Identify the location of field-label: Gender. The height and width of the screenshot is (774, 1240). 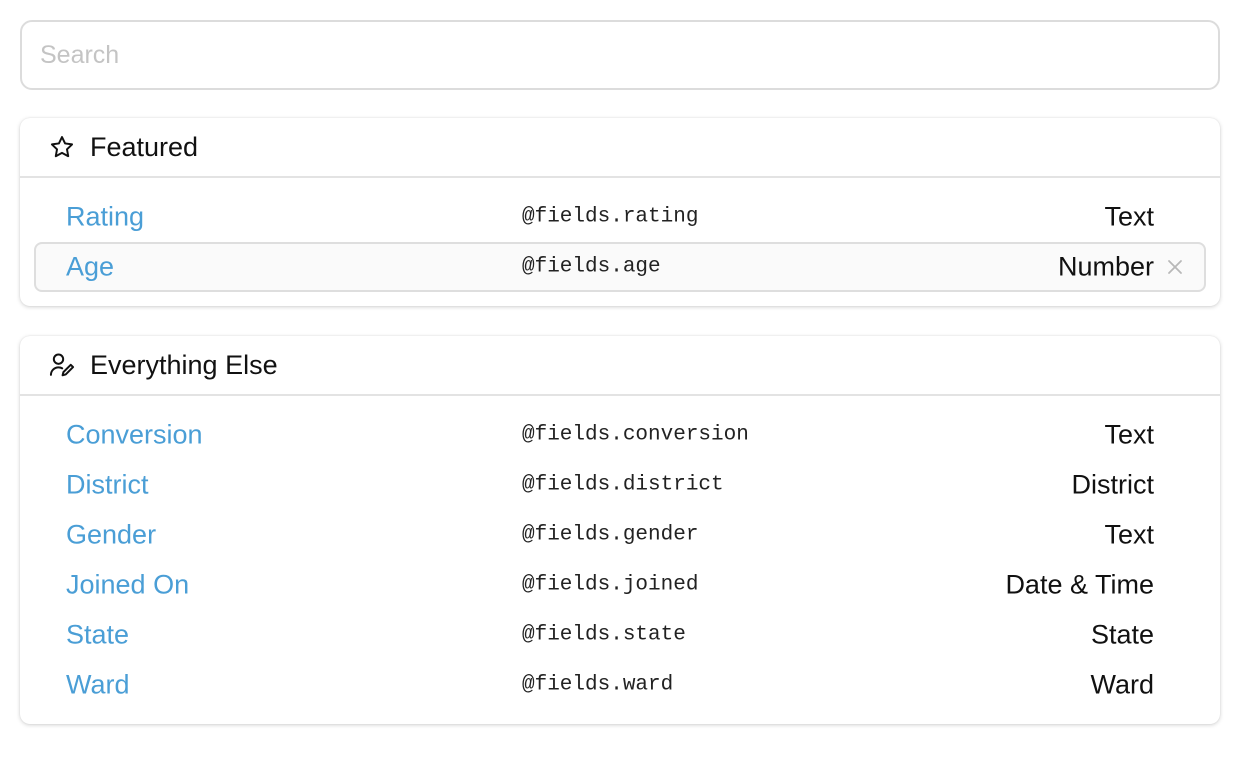
(111, 535).